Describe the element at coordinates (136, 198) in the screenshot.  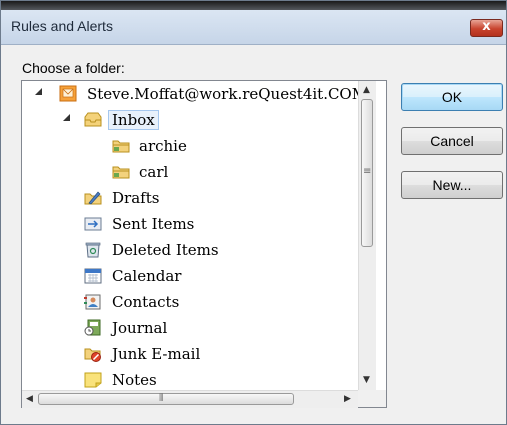
I see `tree-item-label: Drafts` at that location.